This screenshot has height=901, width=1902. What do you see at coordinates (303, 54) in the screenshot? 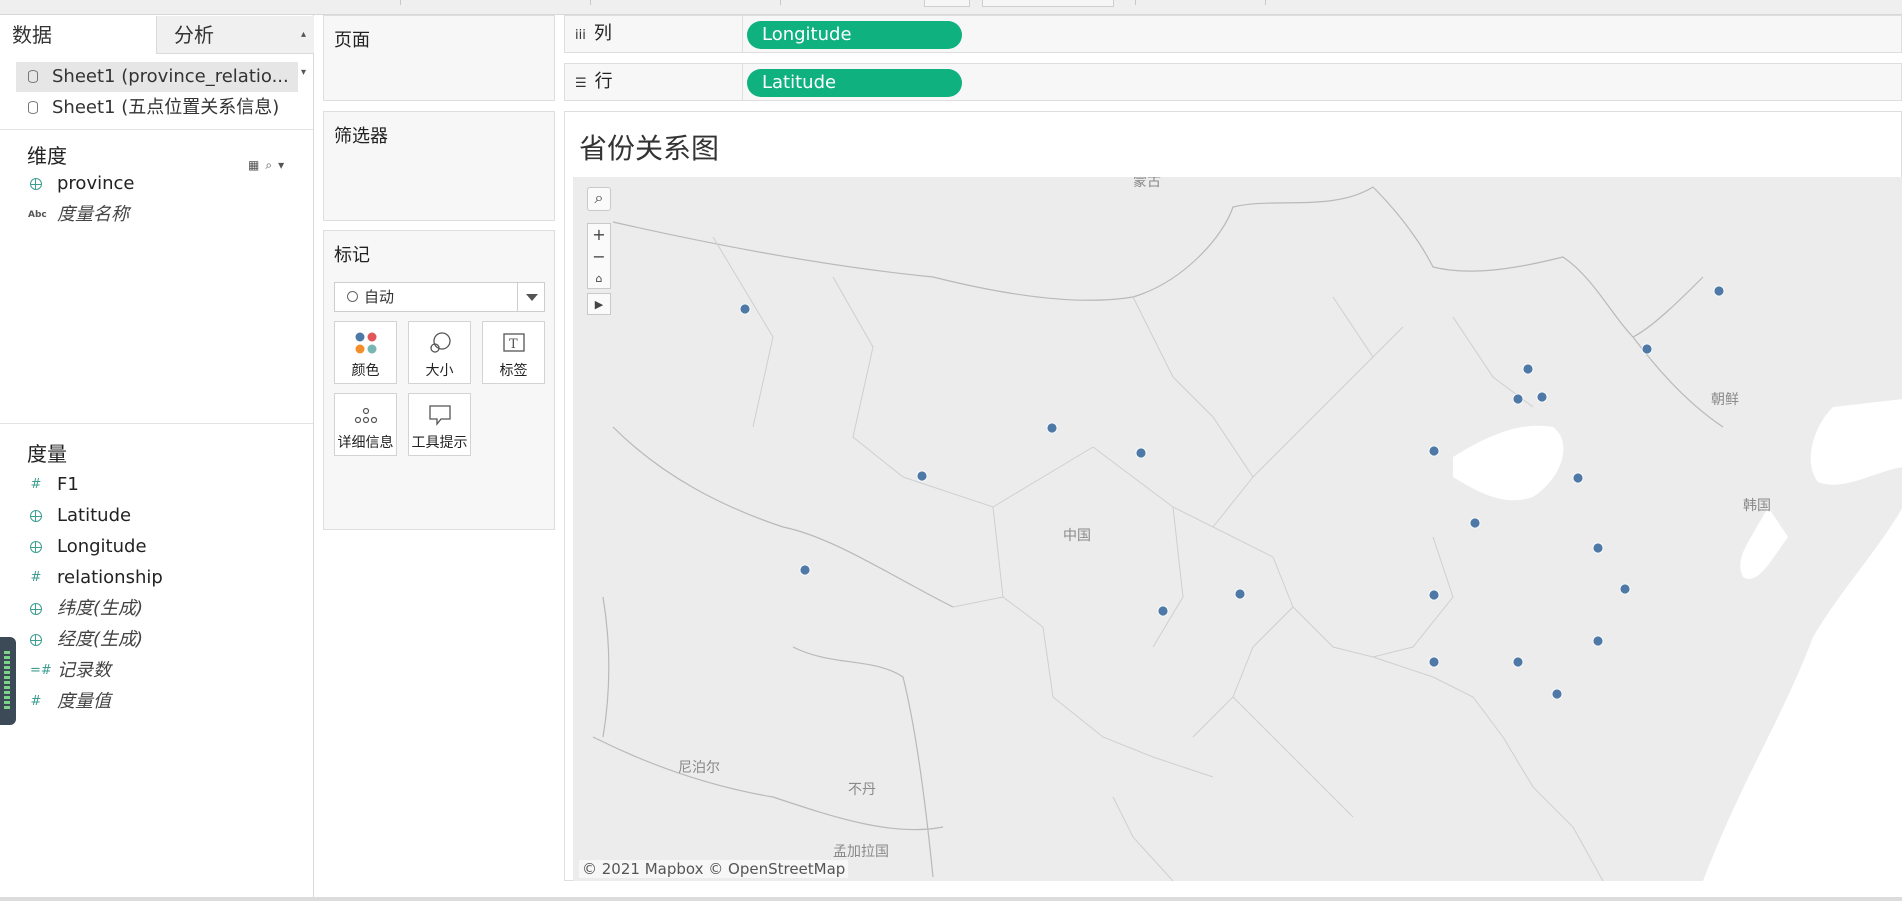
I see `tab-scroll-icon: ▴ ▾` at bounding box center [303, 54].